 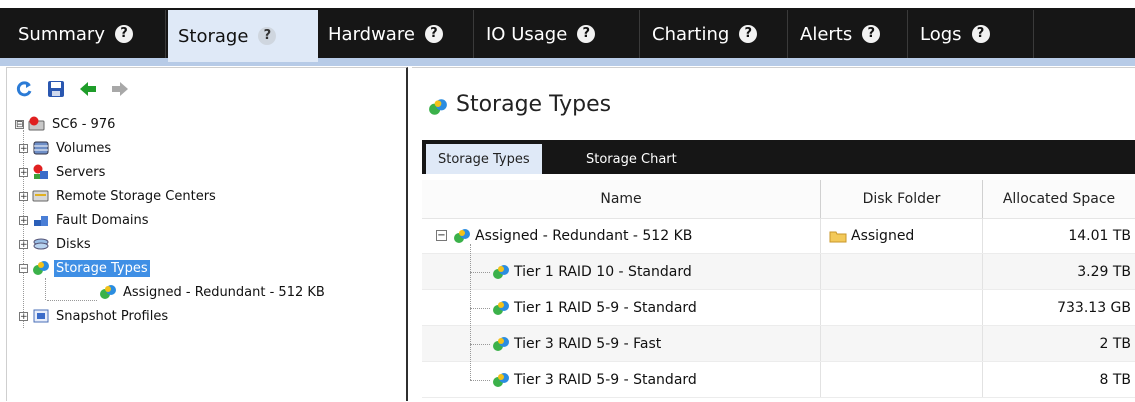 What do you see at coordinates (63, 172) in the screenshot?
I see `tree-item-servers: + Servers` at bounding box center [63, 172].